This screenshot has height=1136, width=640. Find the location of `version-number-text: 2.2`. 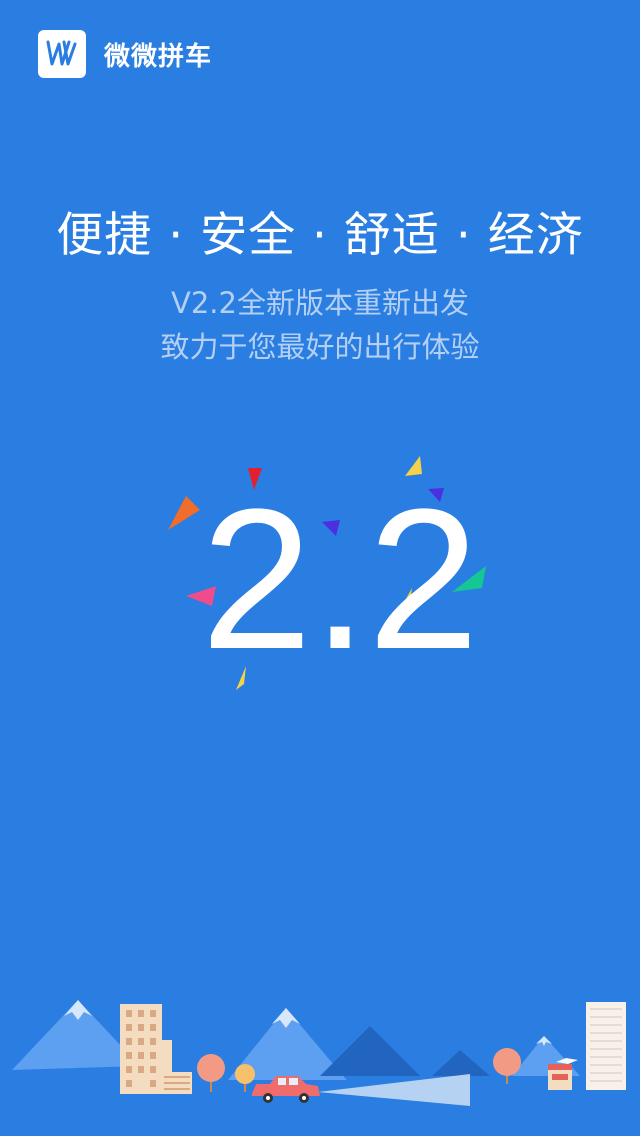

version-number-text: 2.2 is located at coordinates (340, 579).